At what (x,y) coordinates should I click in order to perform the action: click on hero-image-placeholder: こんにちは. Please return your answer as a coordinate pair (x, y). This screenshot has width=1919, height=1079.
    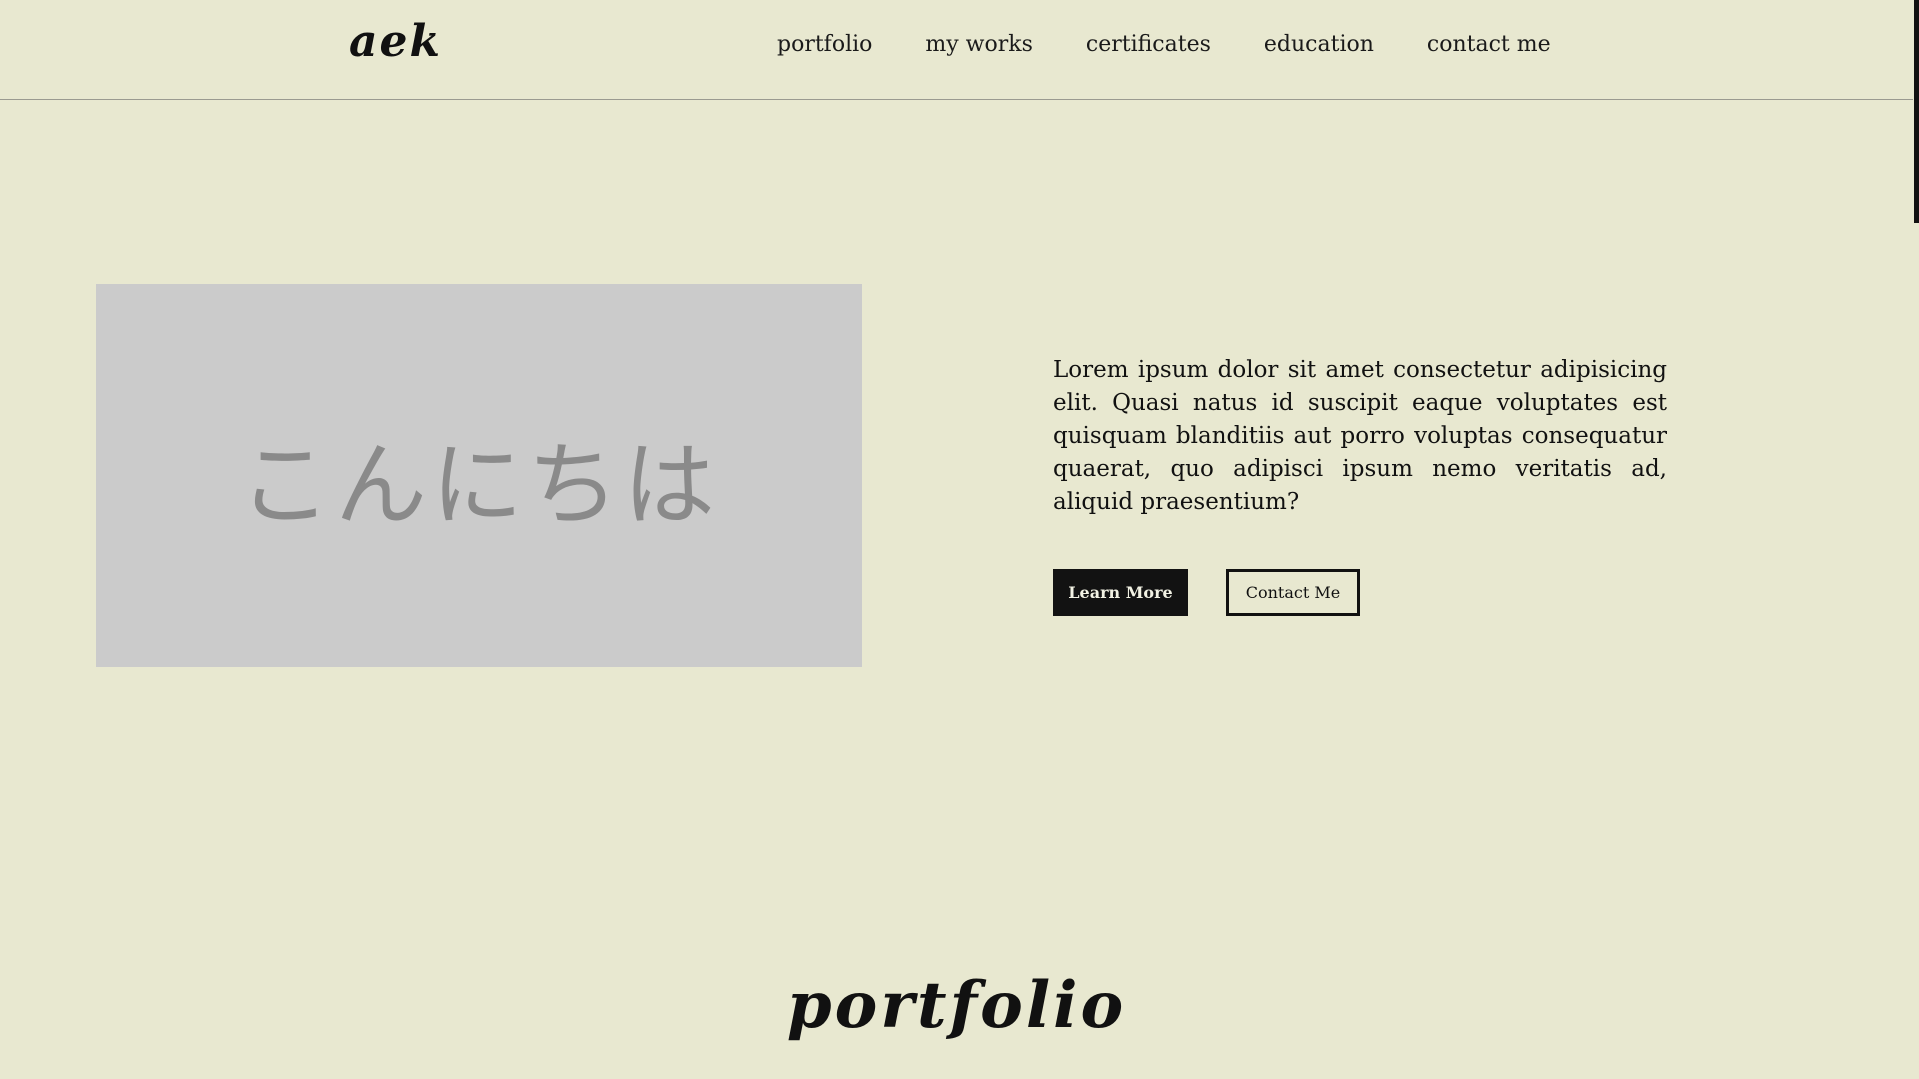
    Looking at the image, I should click on (479, 475).